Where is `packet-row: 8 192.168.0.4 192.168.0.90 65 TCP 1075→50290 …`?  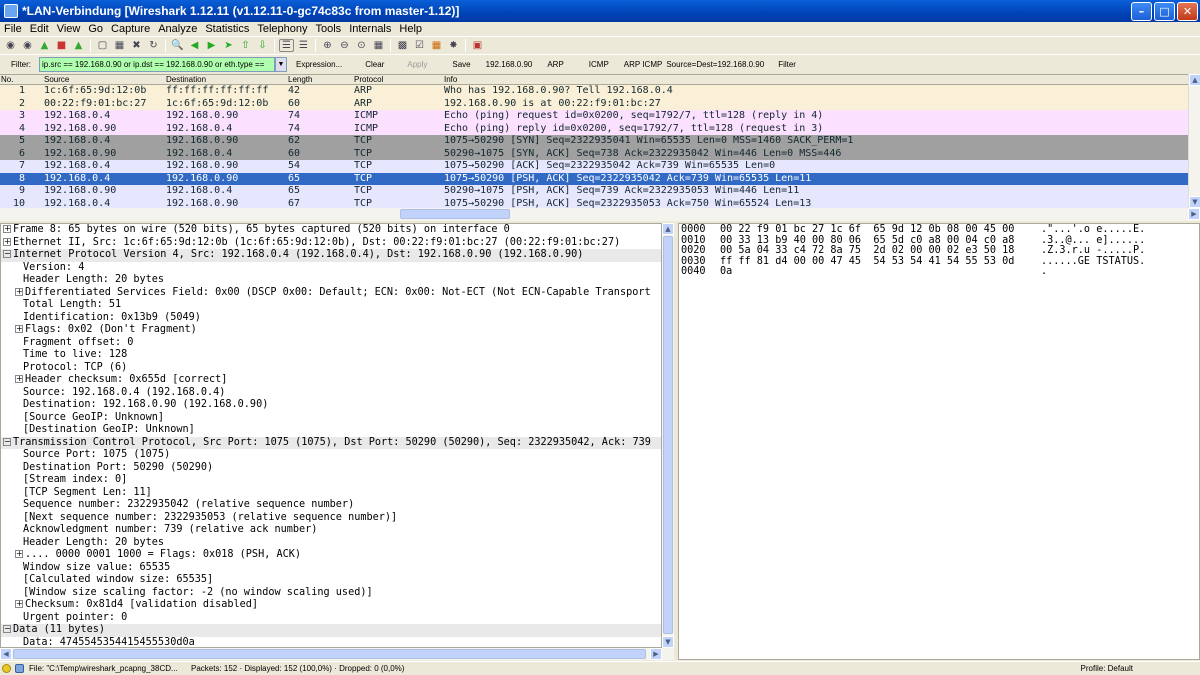
packet-row: 8 192.168.0.4 192.168.0.90 65 TCP 1075→50290 … is located at coordinates (594, 178).